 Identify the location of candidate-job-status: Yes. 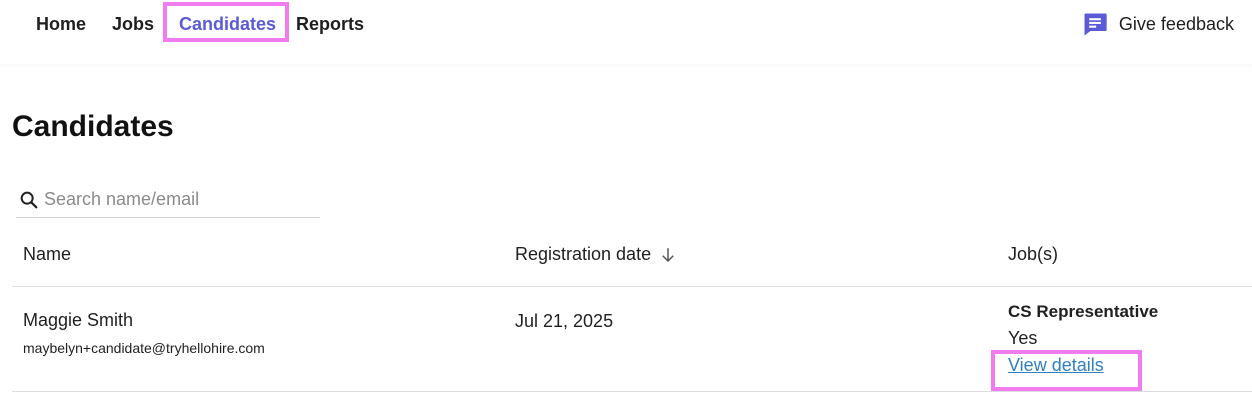
(1023, 338).